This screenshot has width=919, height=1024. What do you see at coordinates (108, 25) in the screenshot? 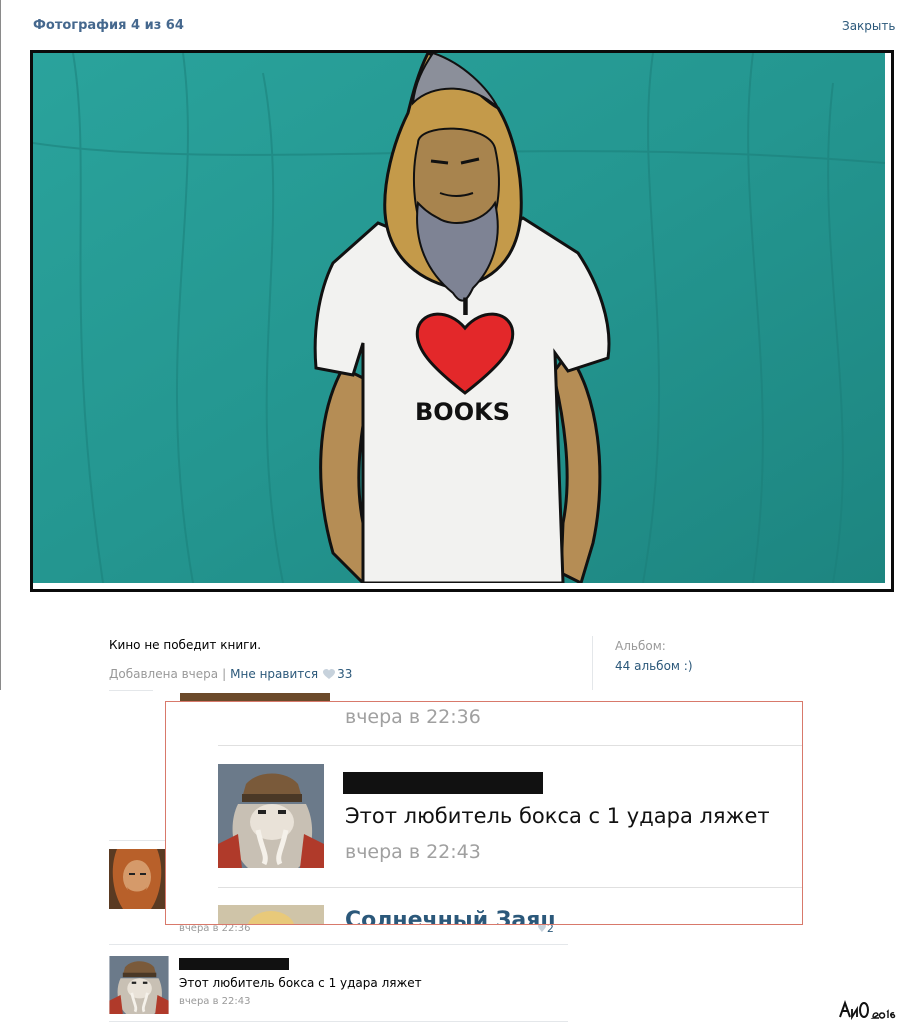
I see `photo-counter-title: Фотография 4 из 64` at bounding box center [108, 25].